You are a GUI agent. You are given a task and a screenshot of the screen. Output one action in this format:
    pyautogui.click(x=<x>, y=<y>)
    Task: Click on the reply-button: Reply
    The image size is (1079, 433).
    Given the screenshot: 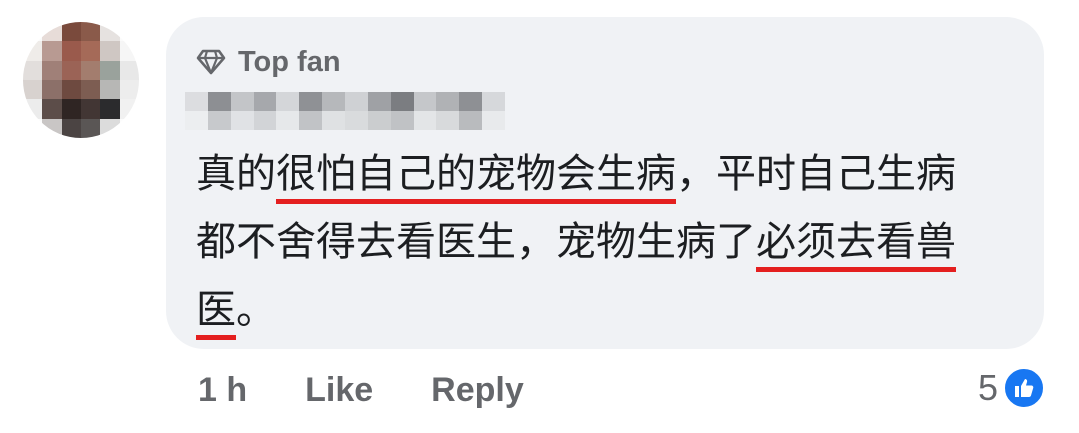 What is the action you would take?
    pyautogui.click(x=477, y=390)
    